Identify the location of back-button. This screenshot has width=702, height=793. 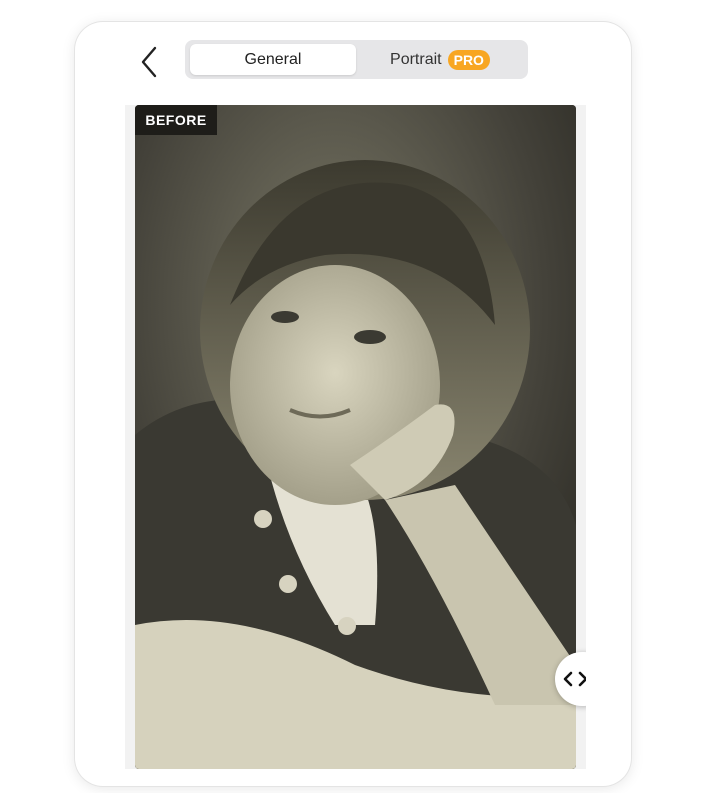
(150, 62).